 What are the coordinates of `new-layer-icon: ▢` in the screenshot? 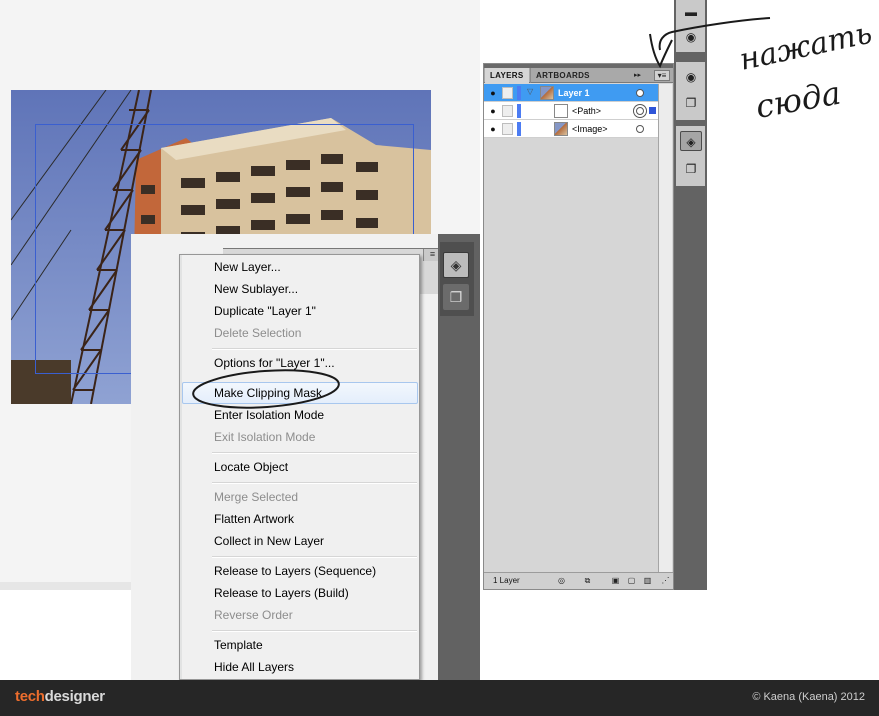 It's located at (631, 581).